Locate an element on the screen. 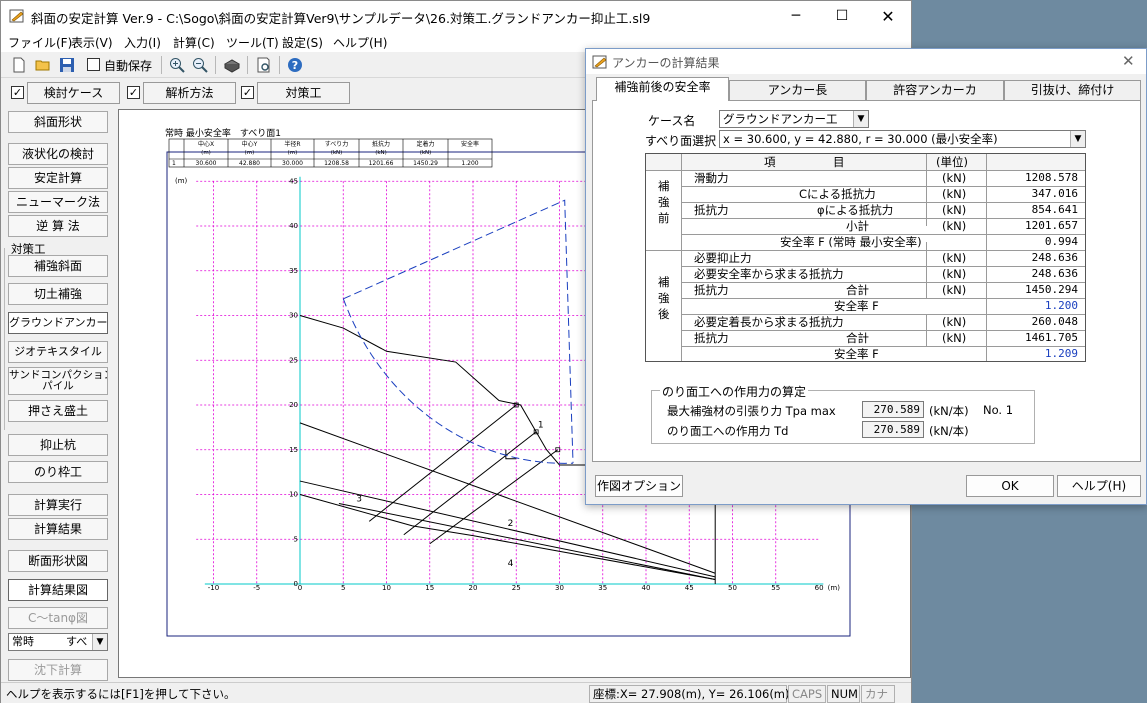  restraint-pile-button: 抑止杭 is located at coordinates (58, 445).